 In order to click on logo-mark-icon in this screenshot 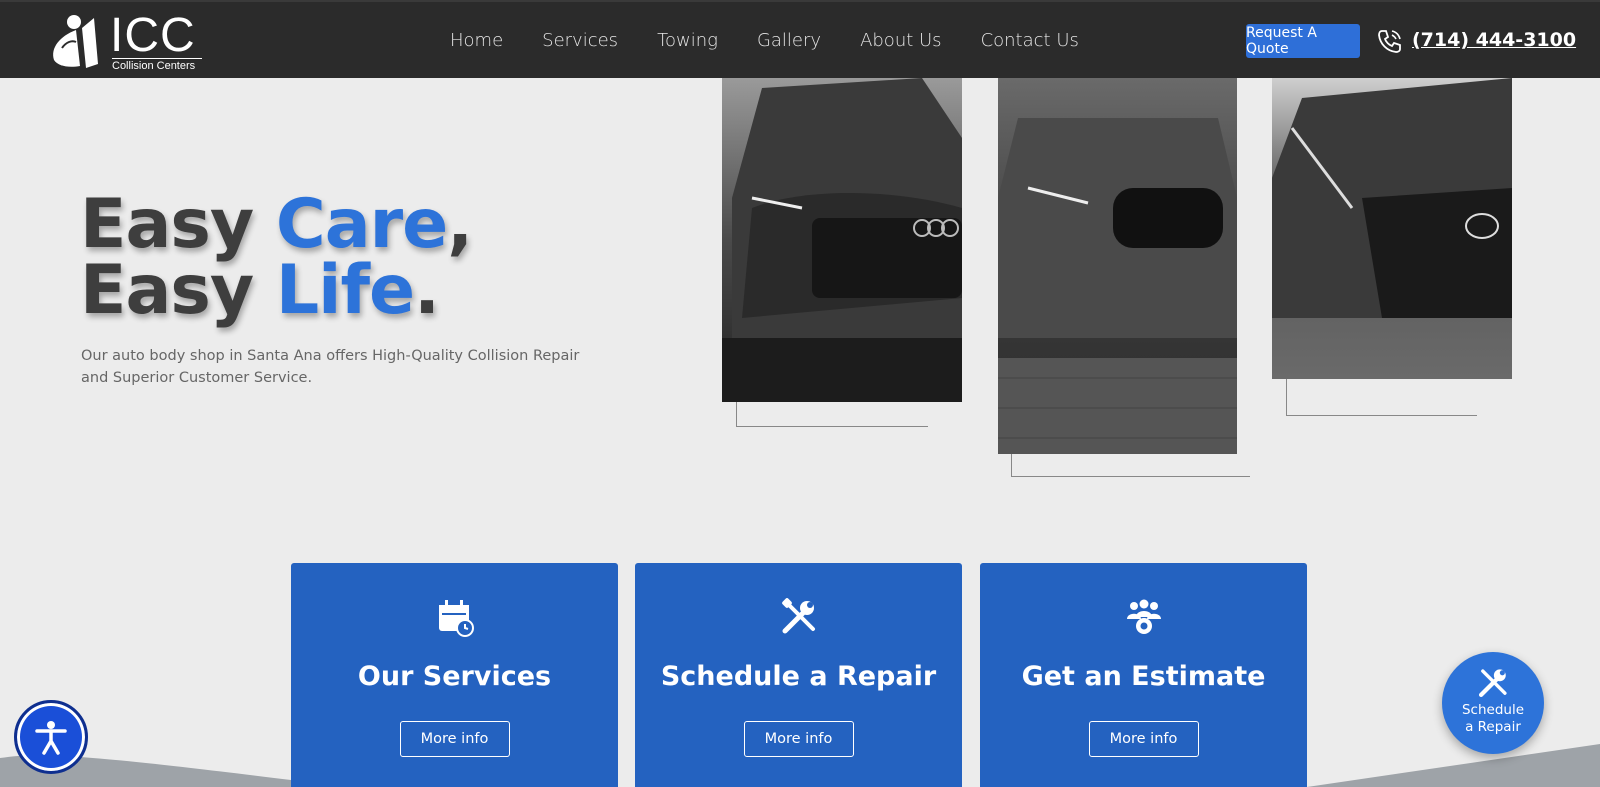, I will do `click(75, 41)`.